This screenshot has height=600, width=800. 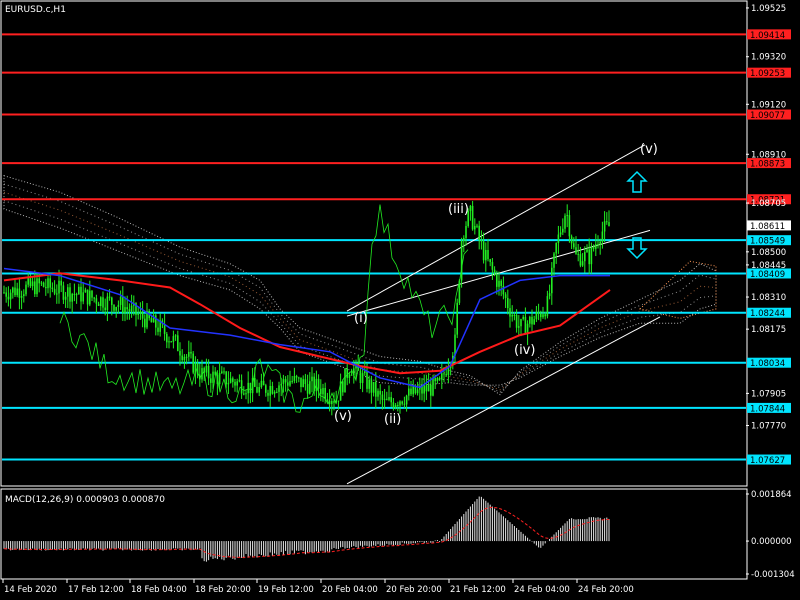 What do you see at coordinates (767, 409) in the screenshot?
I see `level-tag-label: 1.07844` at bounding box center [767, 409].